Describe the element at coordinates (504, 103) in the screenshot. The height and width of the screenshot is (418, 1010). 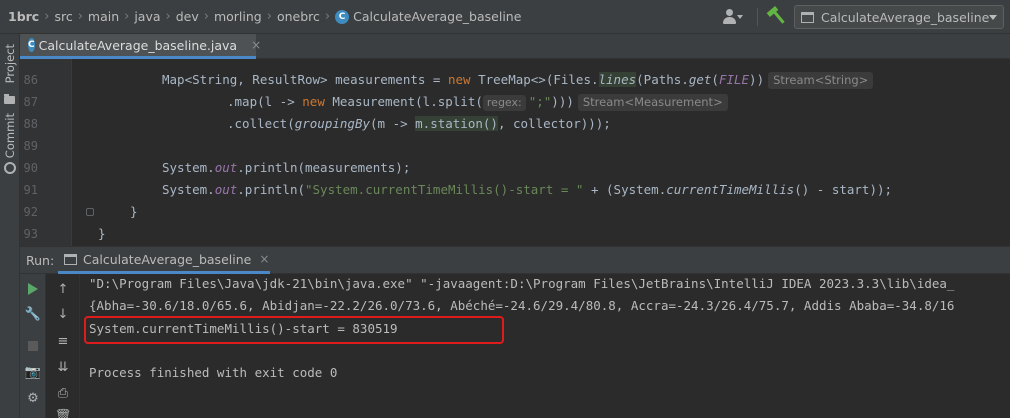
I see `parameter-hint: regex:` at that location.